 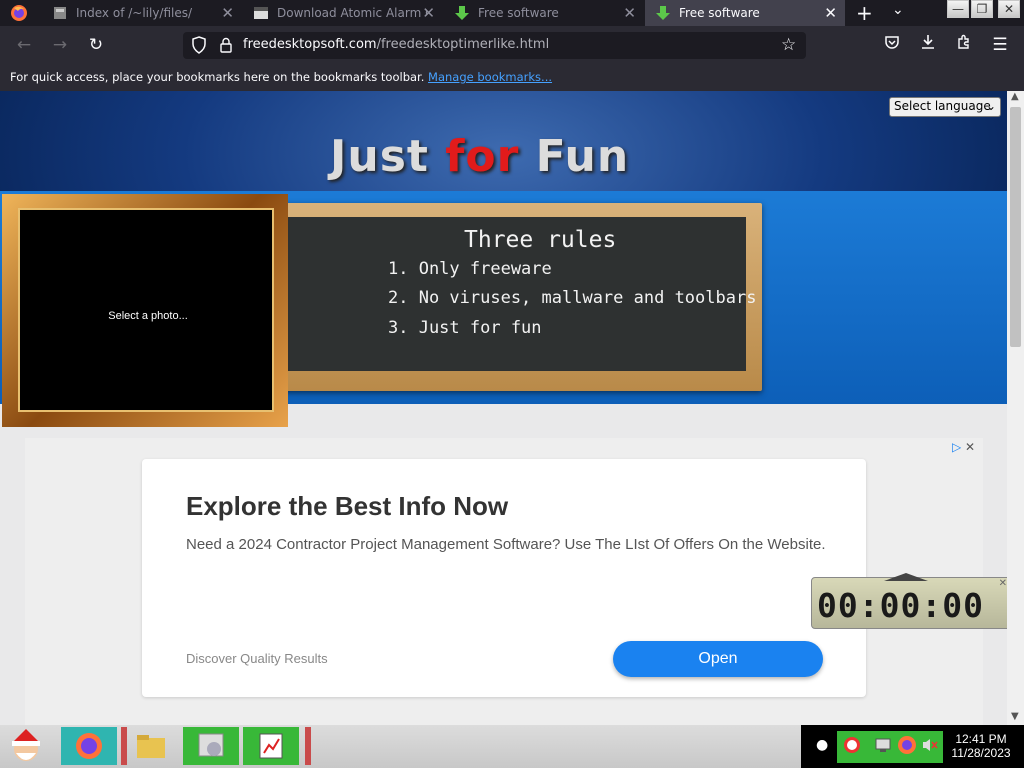 I want to click on tray-firefox-icon, so click(x=907, y=747).